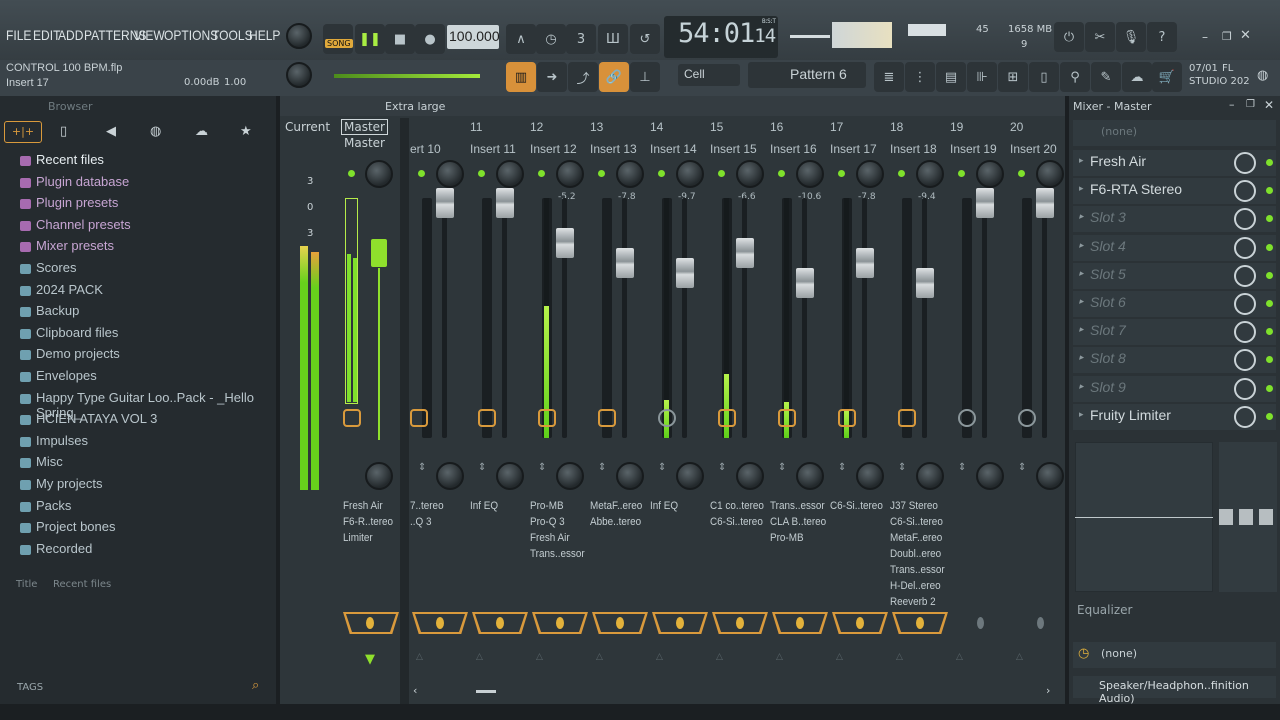 This screenshot has height=720, width=1280. Describe the element at coordinates (400, 39) in the screenshot. I see `stop-button: ■` at that location.